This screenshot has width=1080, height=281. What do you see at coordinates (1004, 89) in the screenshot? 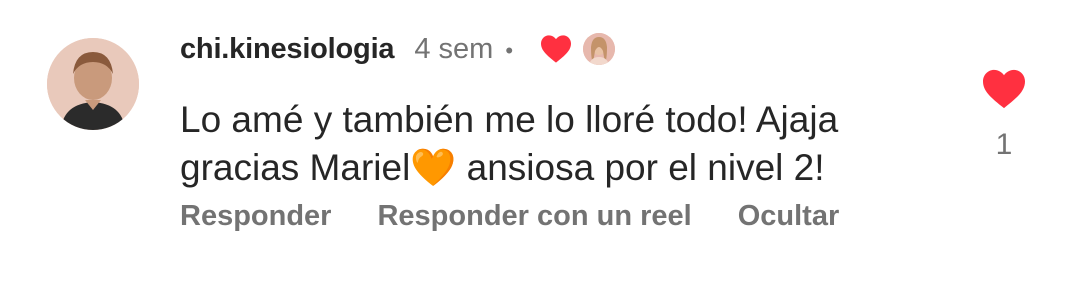
I see `like-heart-icon` at bounding box center [1004, 89].